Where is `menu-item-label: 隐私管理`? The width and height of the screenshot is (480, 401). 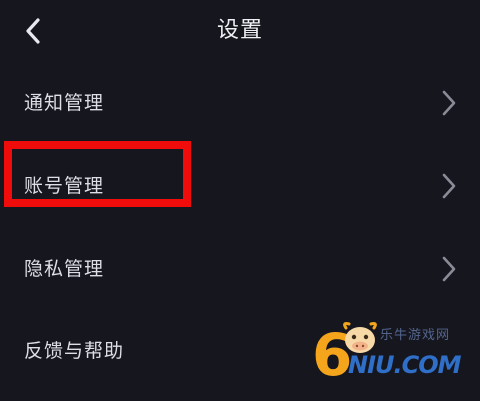
menu-item-label: 隐私管理 is located at coordinates (64, 269).